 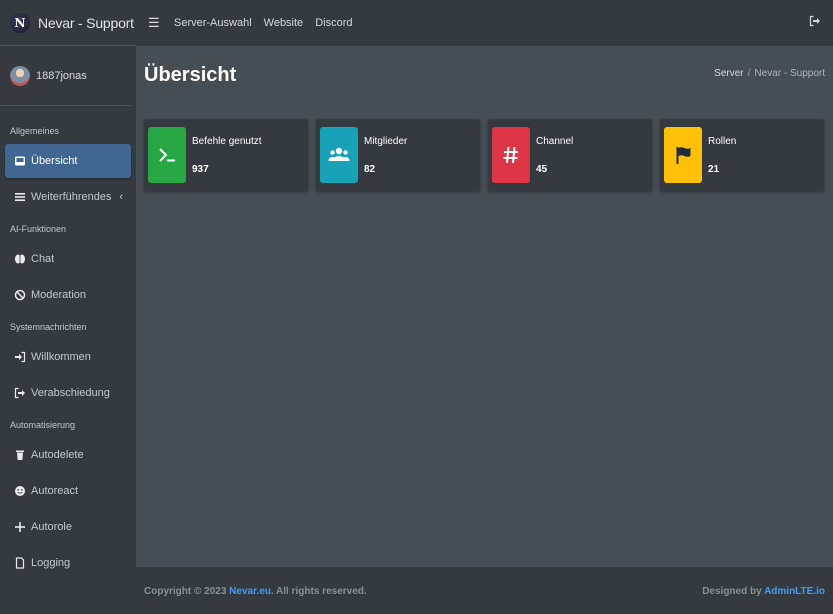 What do you see at coordinates (318, 591) in the screenshot?
I see `copyright-suffix: . All rights reserved.` at bounding box center [318, 591].